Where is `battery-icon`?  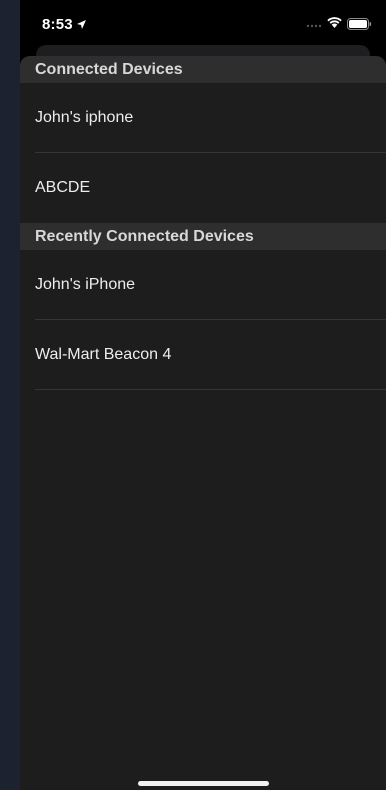 battery-icon is located at coordinates (359, 24).